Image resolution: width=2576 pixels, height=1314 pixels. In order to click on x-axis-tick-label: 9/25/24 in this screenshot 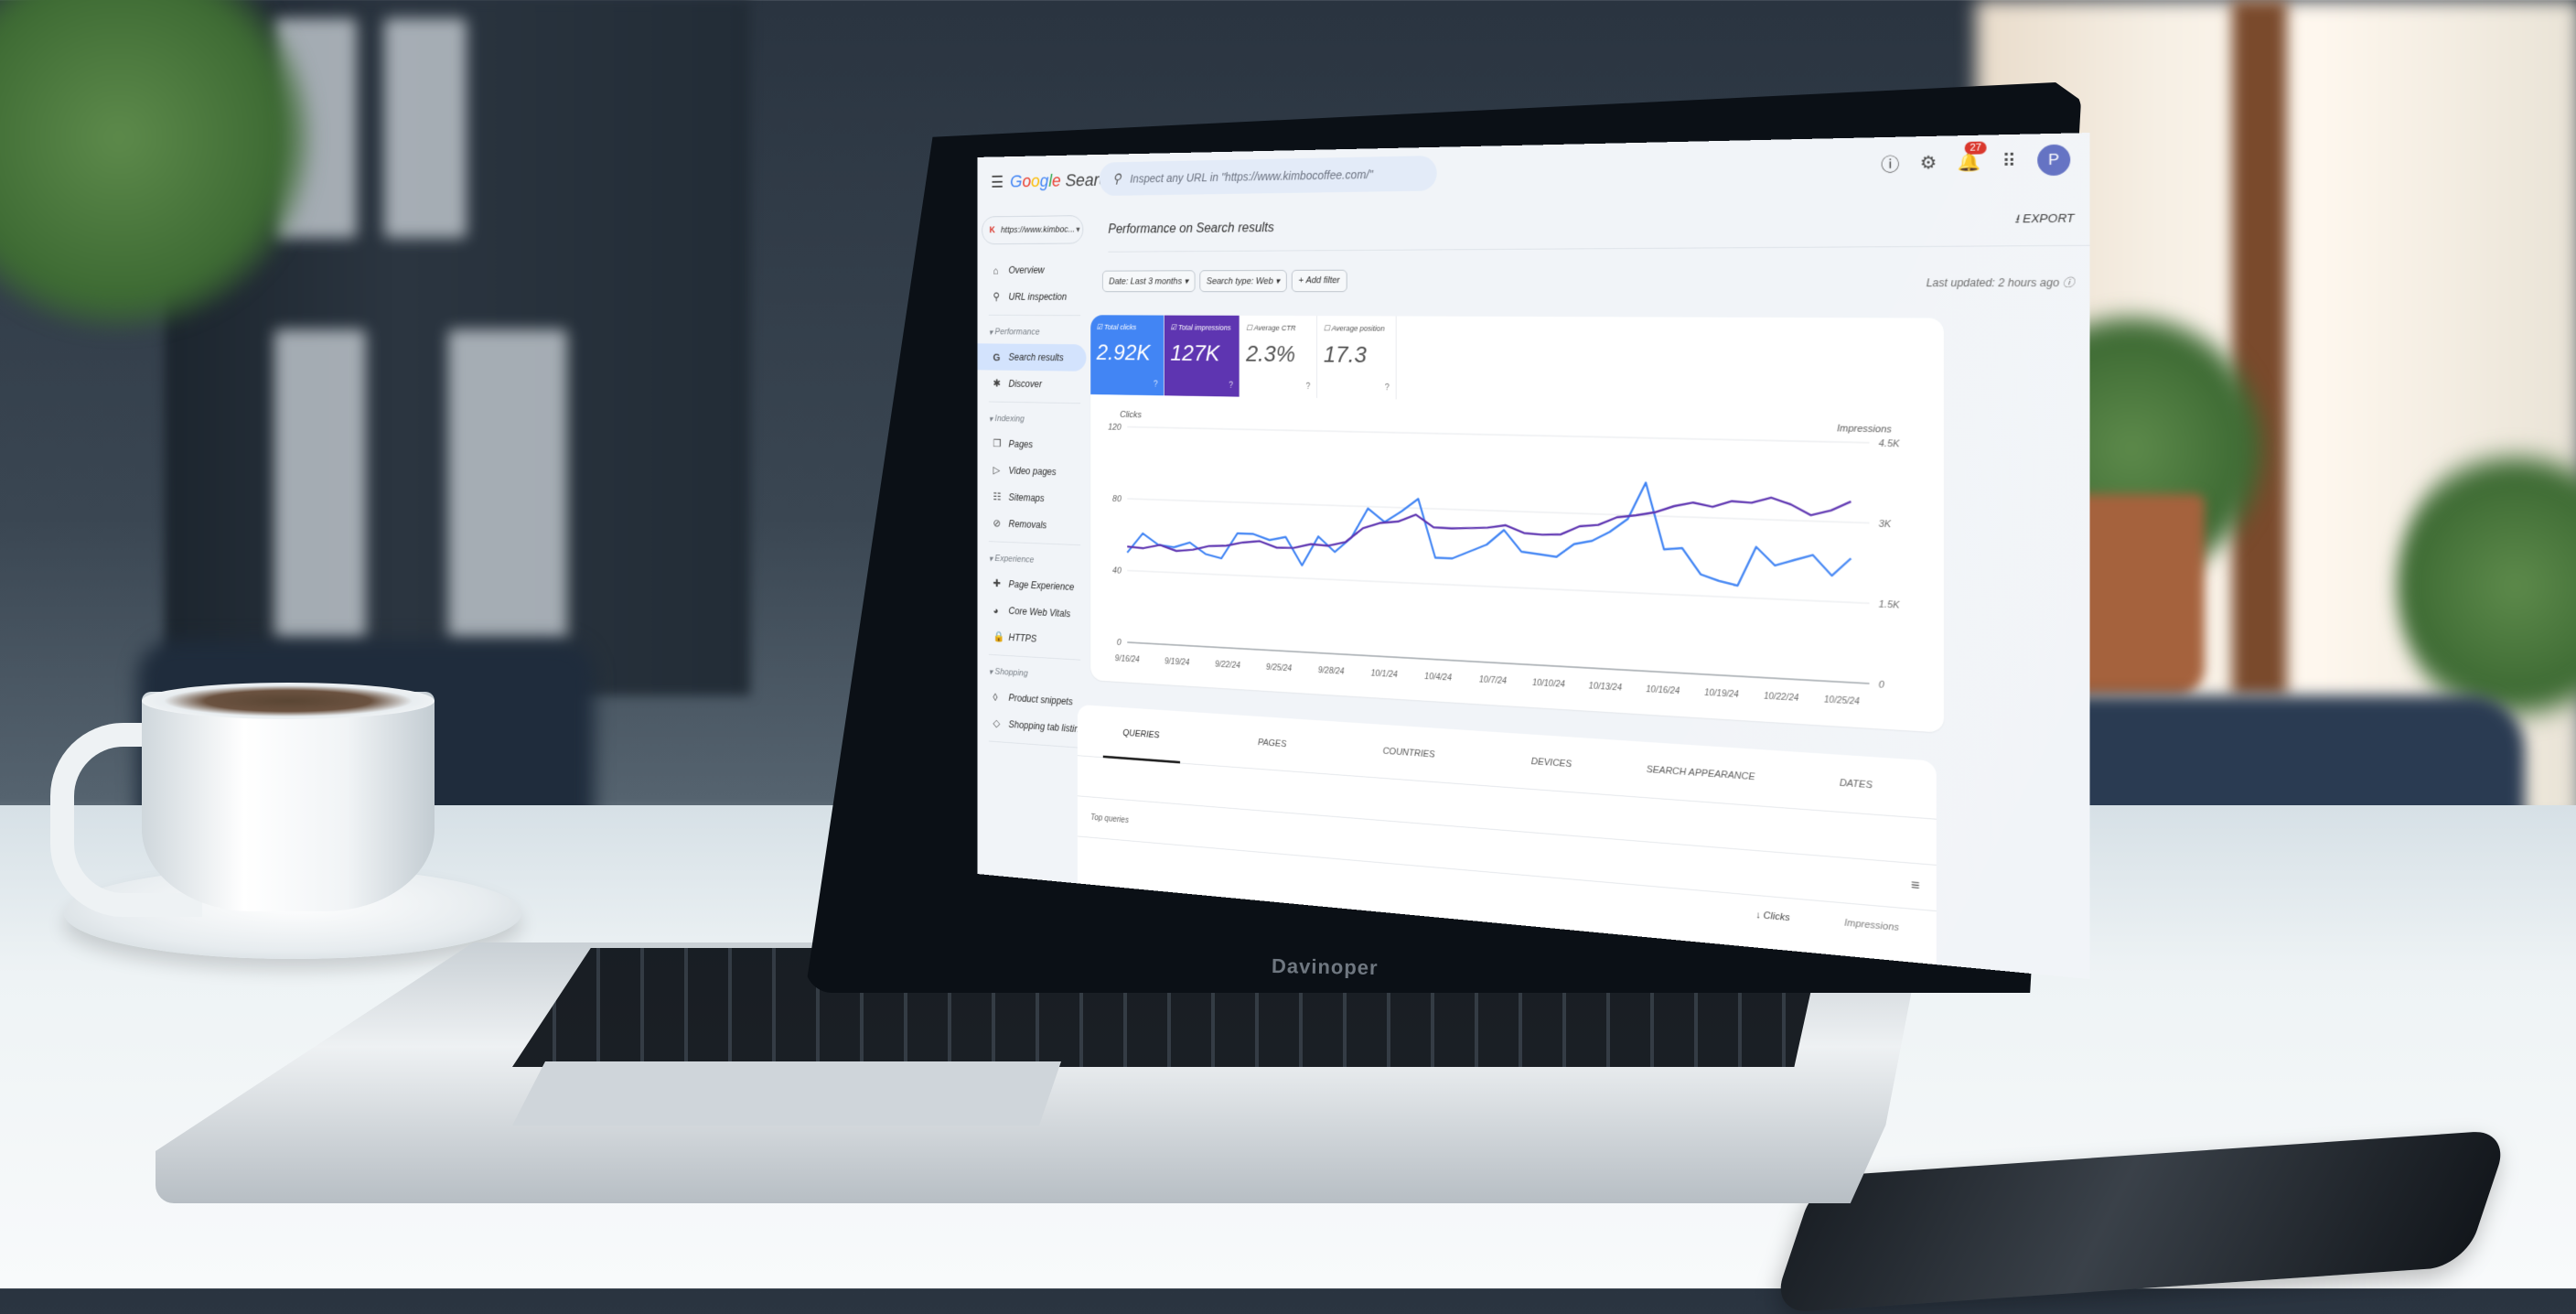, I will do `click(1280, 668)`.